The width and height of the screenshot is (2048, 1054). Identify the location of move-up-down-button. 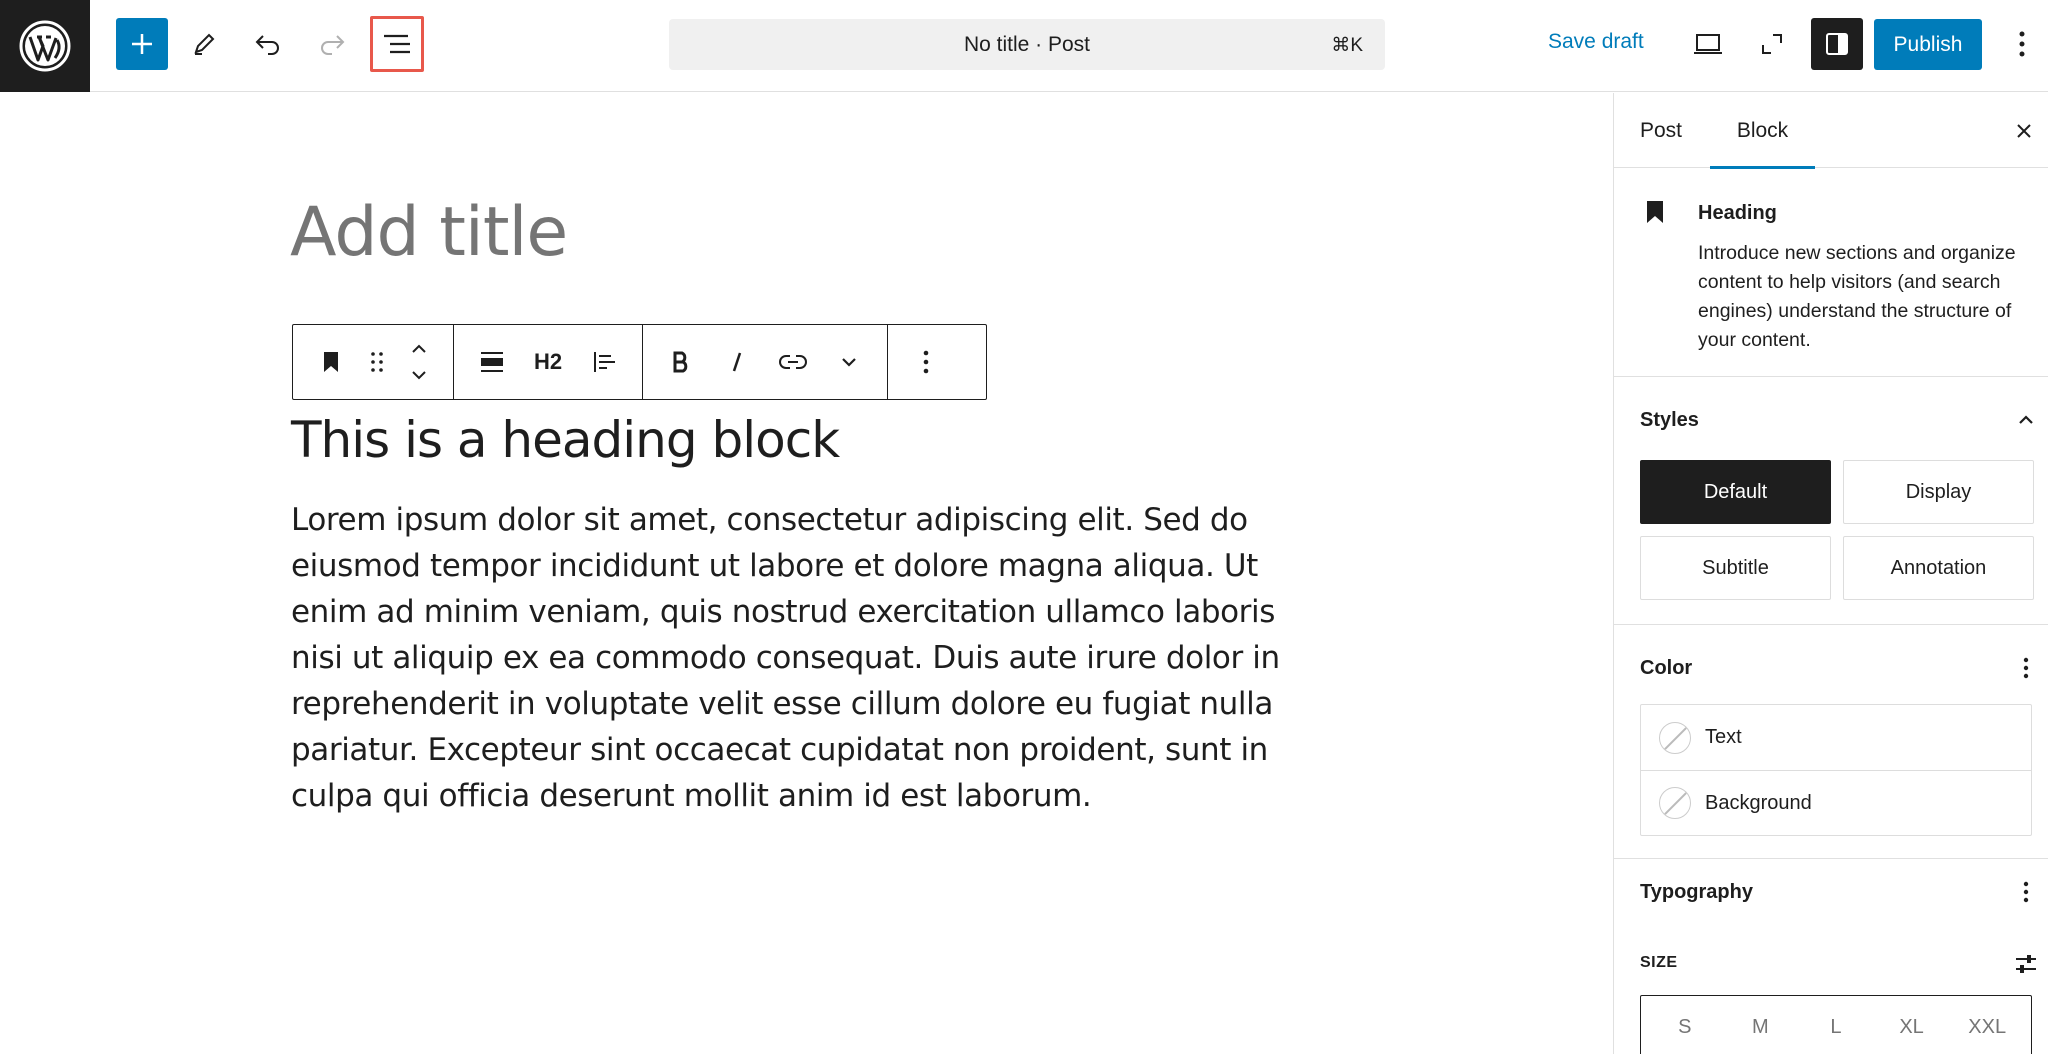
(419, 362).